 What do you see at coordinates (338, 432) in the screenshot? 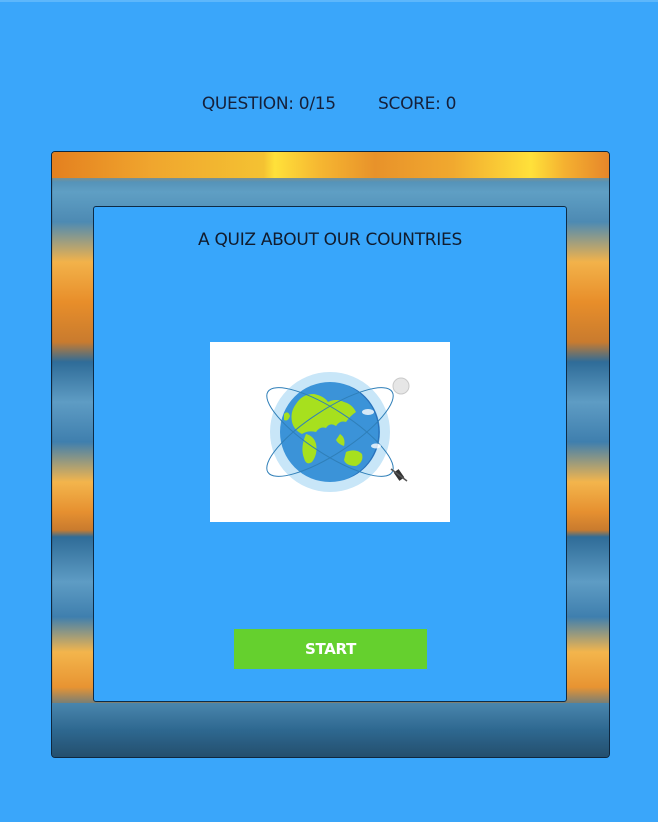
I see `globe-icon` at bounding box center [338, 432].